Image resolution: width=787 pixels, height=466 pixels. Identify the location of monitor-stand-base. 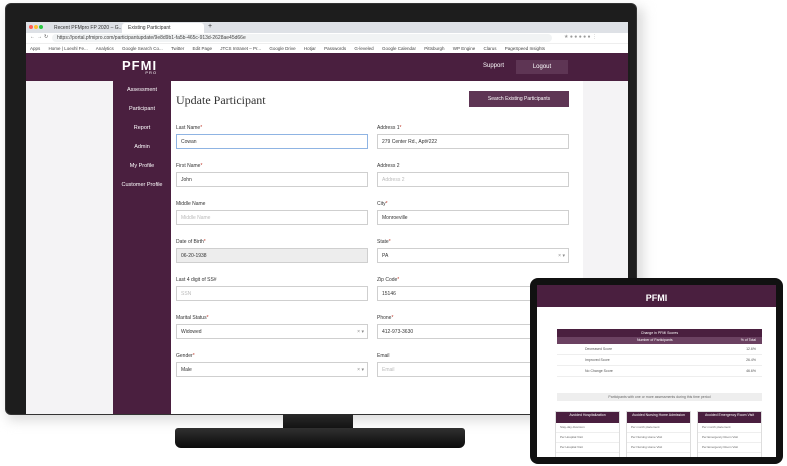
(320, 438).